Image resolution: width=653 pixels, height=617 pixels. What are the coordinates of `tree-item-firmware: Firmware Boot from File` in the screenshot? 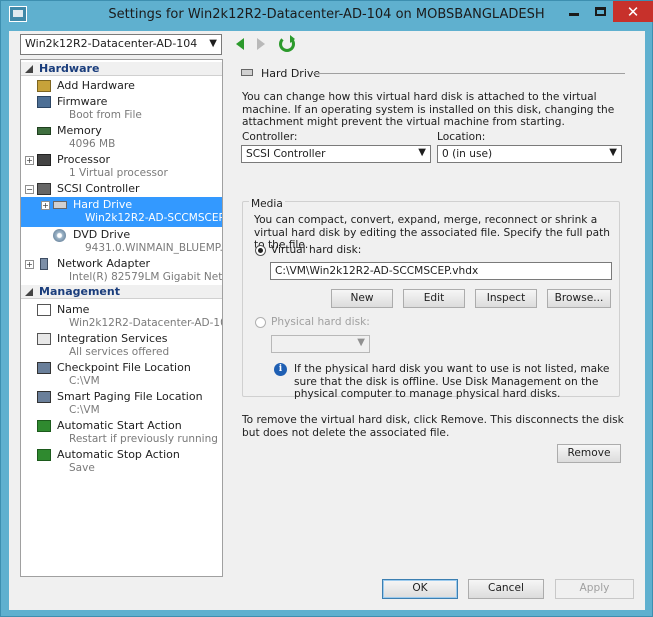 It's located at (121, 108).